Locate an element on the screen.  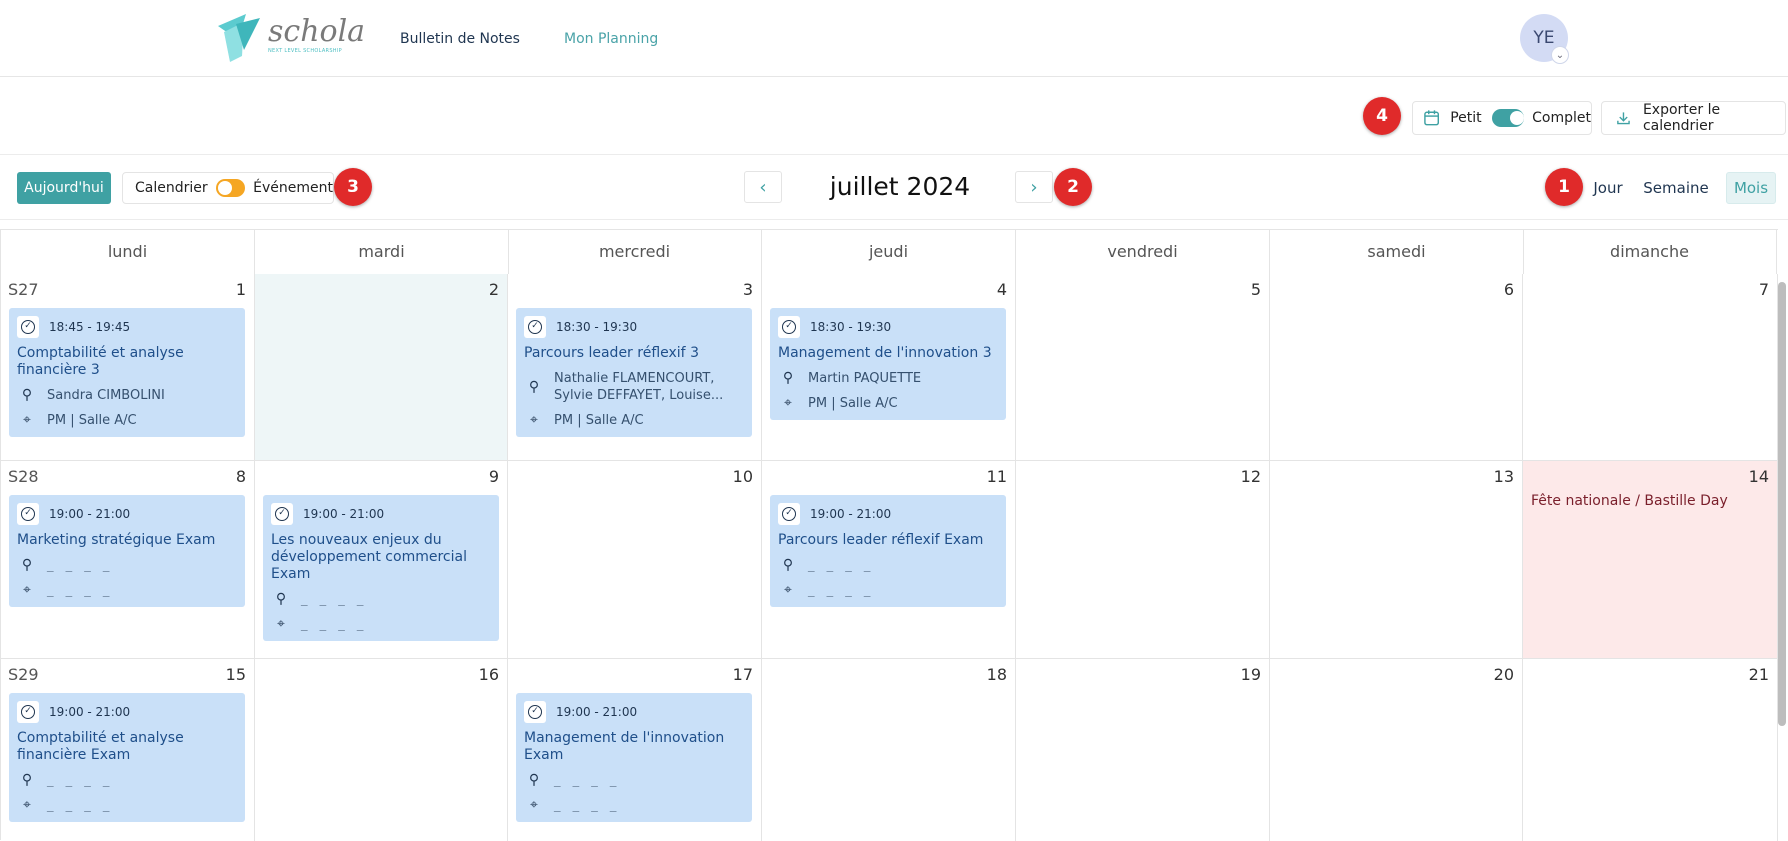
event-title: Parcours leader réflexif Exam is located at coordinates (881, 540).